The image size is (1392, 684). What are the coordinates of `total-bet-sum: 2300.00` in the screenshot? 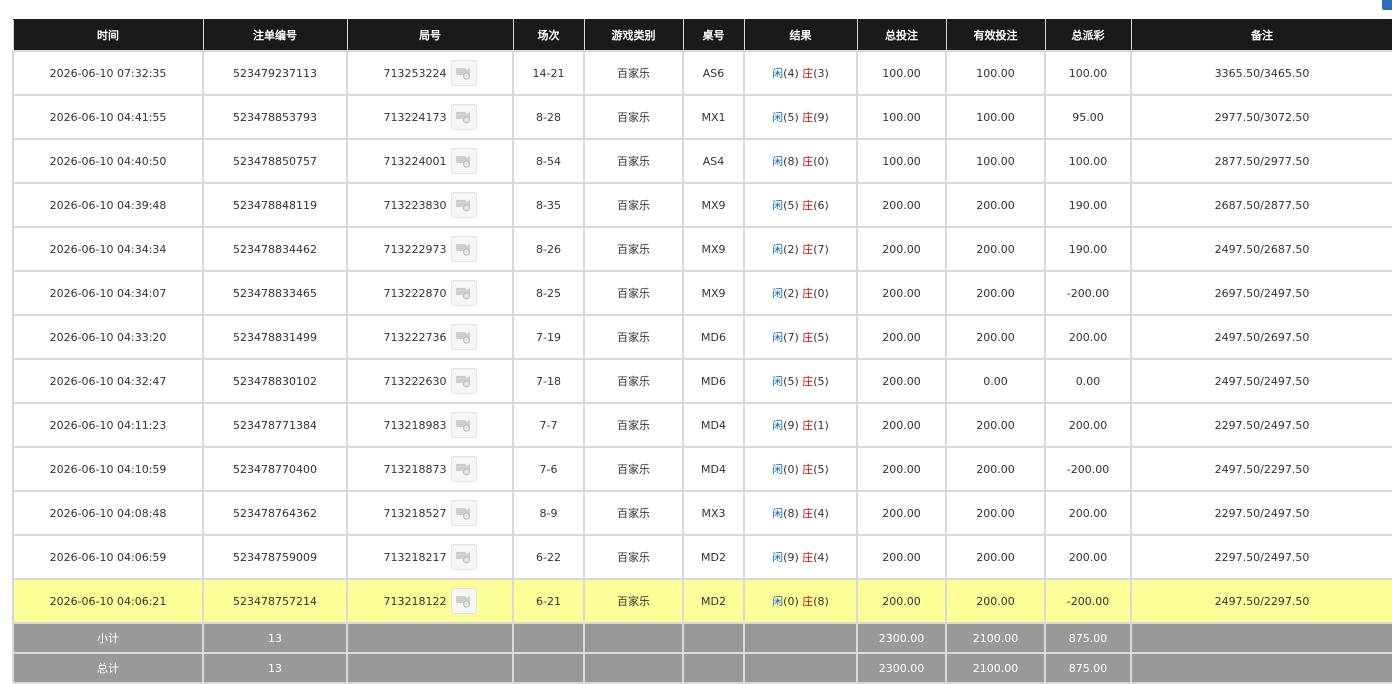 It's located at (901, 638).